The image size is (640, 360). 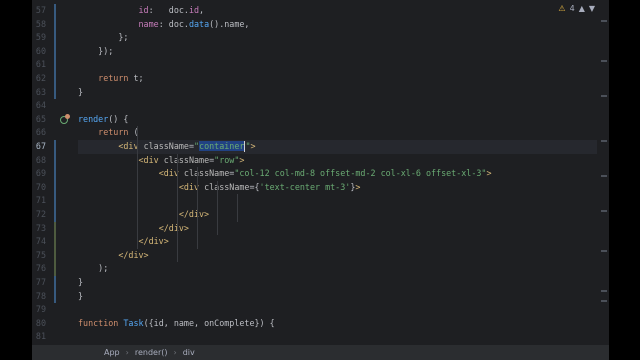 What do you see at coordinates (189, 352) in the screenshot?
I see `breadcrumb-div: div` at bounding box center [189, 352].